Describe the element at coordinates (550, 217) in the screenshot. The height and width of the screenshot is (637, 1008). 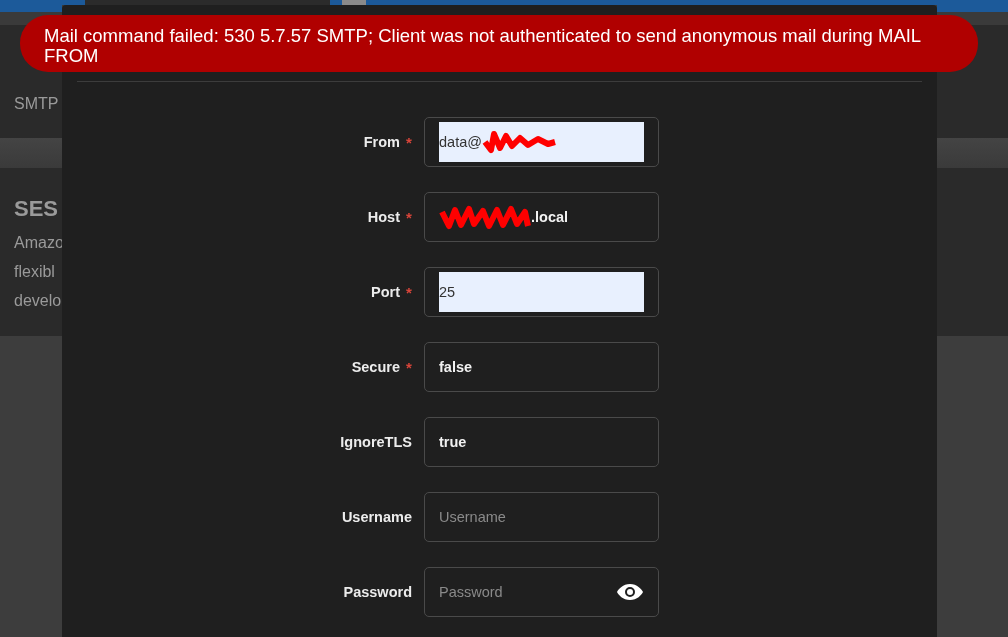
I see `field-value: .local` at that location.